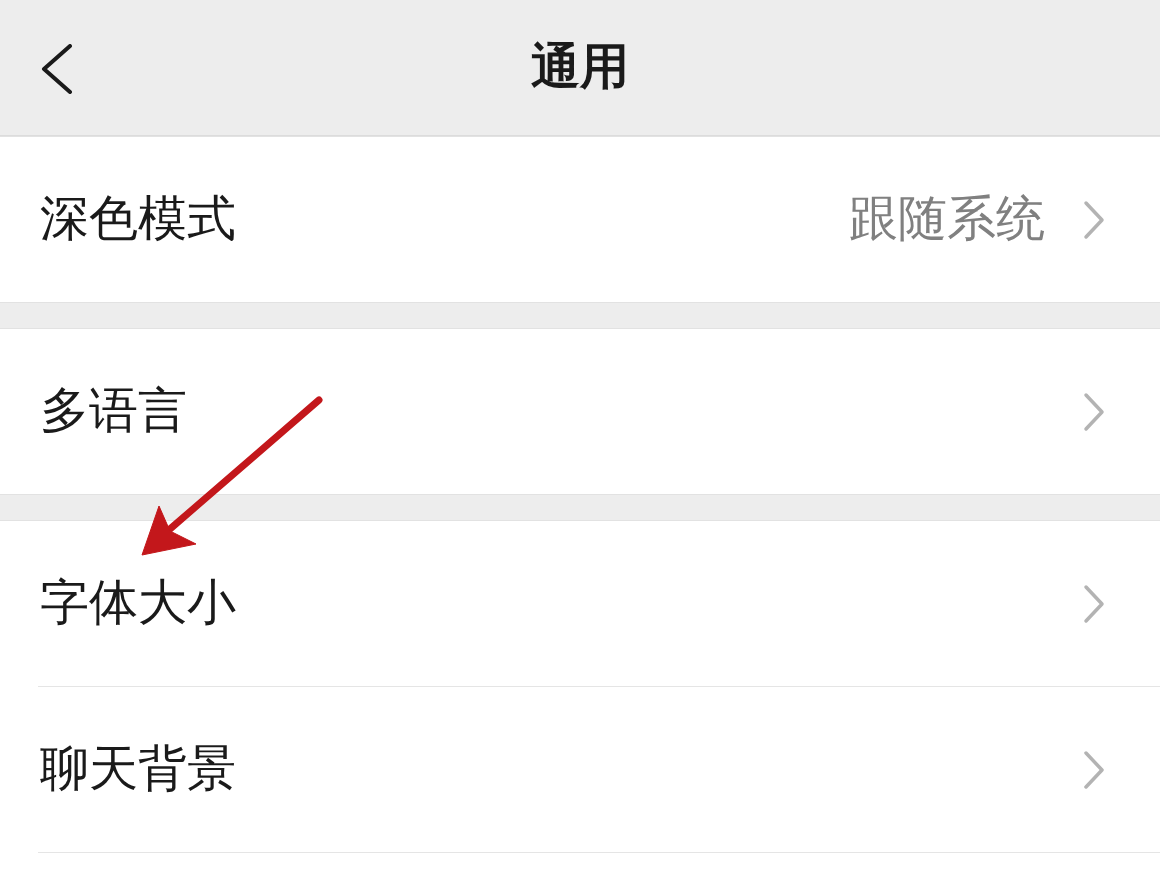 This screenshot has width=1160, height=870. What do you see at coordinates (138, 603) in the screenshot?
I see `item-label: 字体大小` at bounding box center [138, 603].